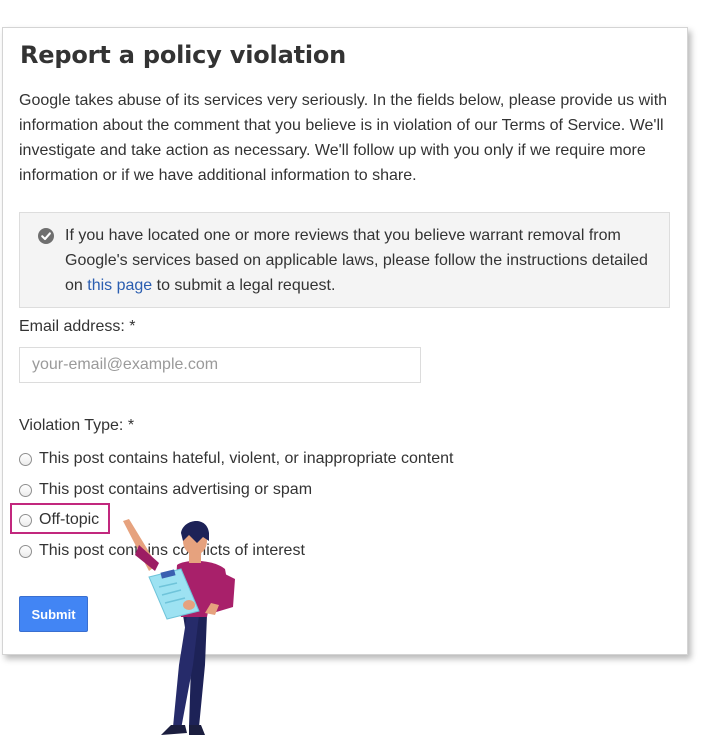  What do you see at coordinates (77, 425) in the screenshot?
I see `violation-type-label: Violation Type: *` at bounding box center [77, 425].